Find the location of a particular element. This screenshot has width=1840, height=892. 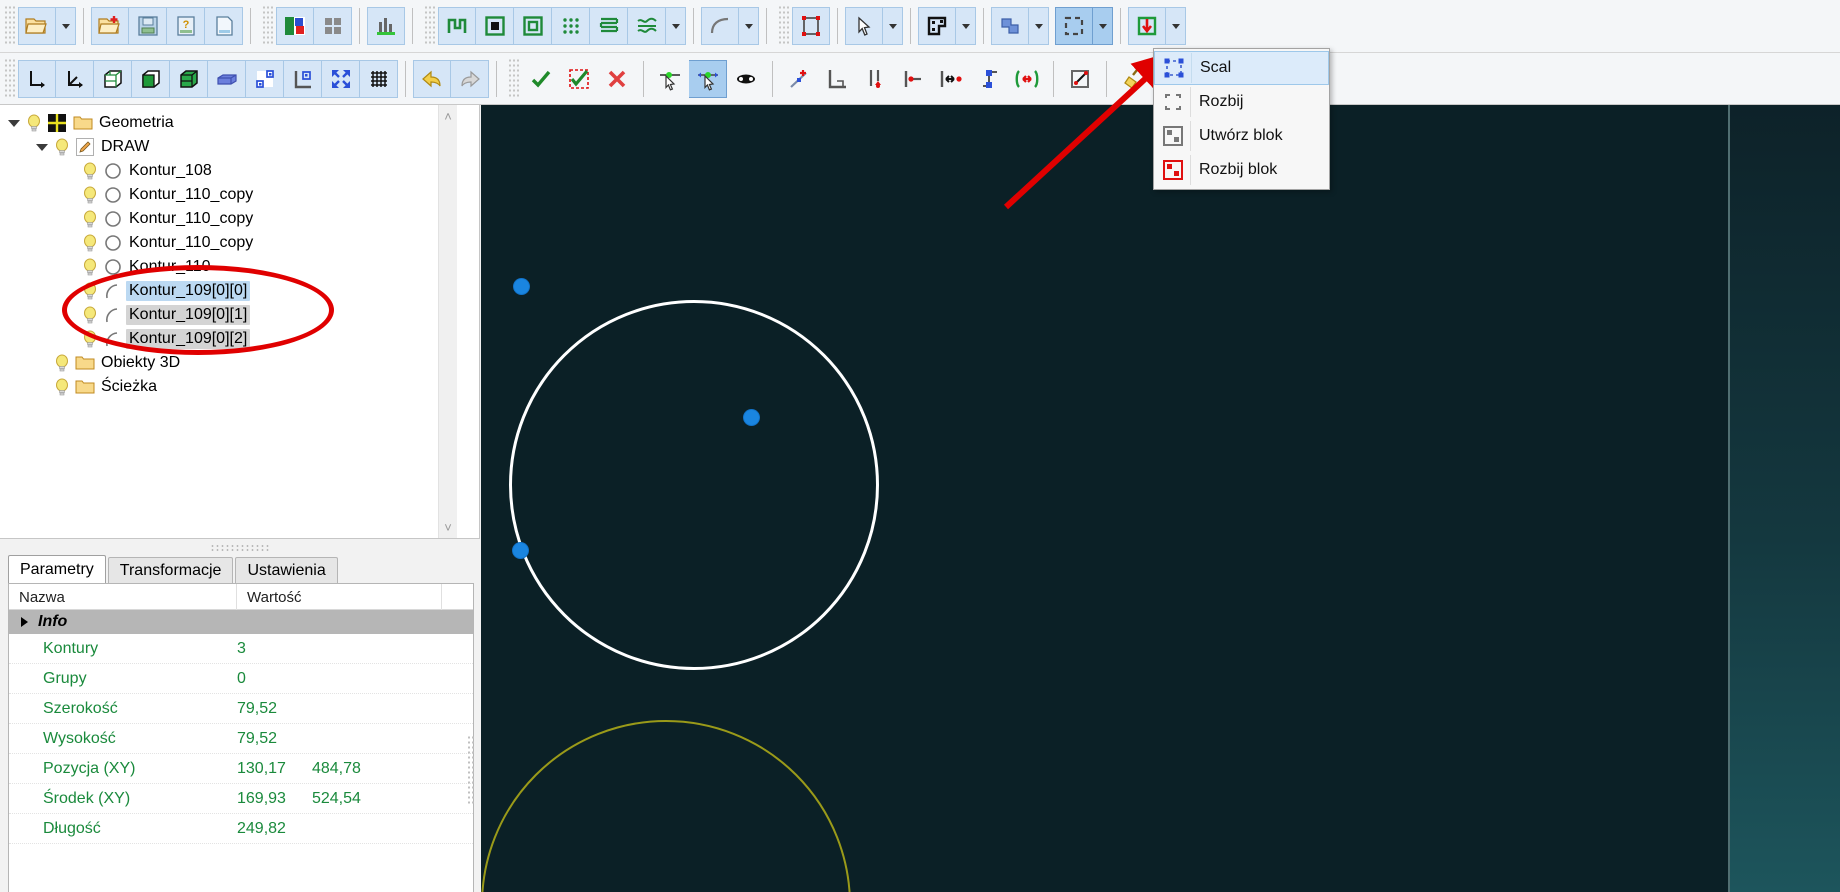

left-align-button is located at coordinates (913, 79).